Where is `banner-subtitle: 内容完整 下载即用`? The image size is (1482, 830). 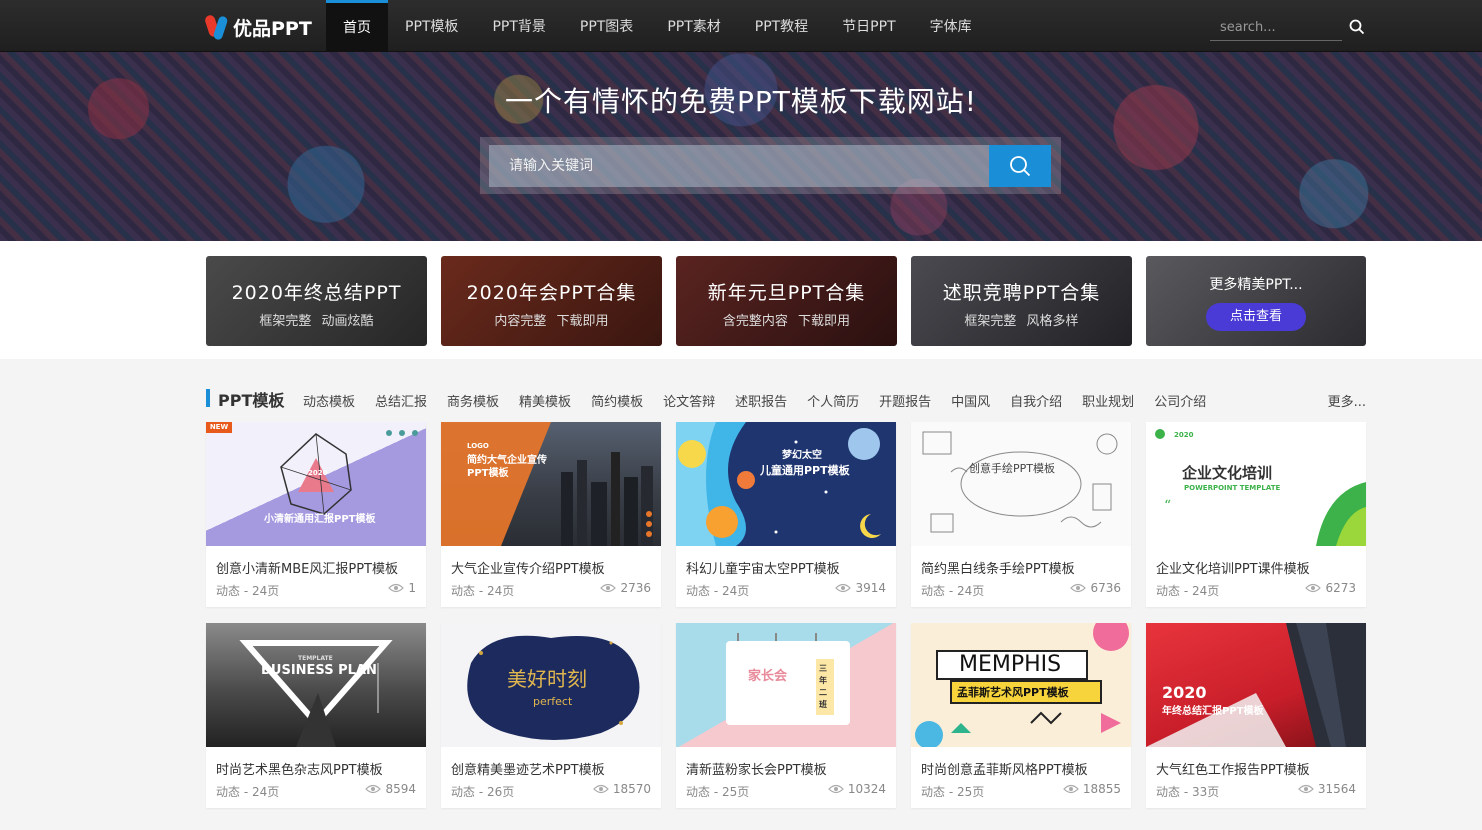 banner-subtitle: 内容完整 下载即用 is located at coordinates (551, 321).